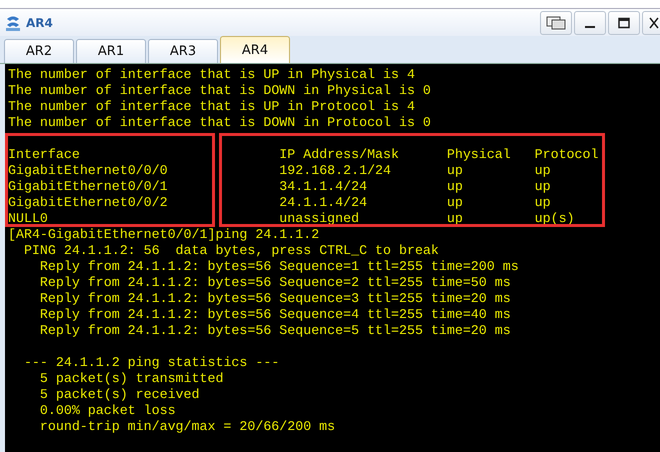  I want to click on tab: AR2, so click(39, 51).